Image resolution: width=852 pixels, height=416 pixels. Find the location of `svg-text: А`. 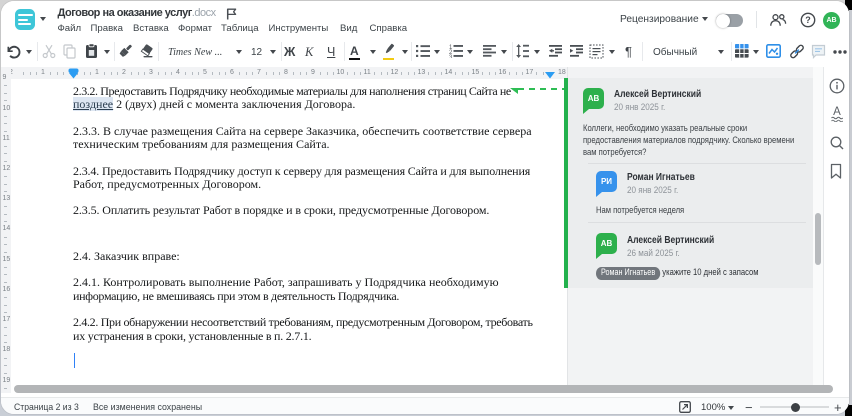

svg-text: А is located at coordinates (837, 112).